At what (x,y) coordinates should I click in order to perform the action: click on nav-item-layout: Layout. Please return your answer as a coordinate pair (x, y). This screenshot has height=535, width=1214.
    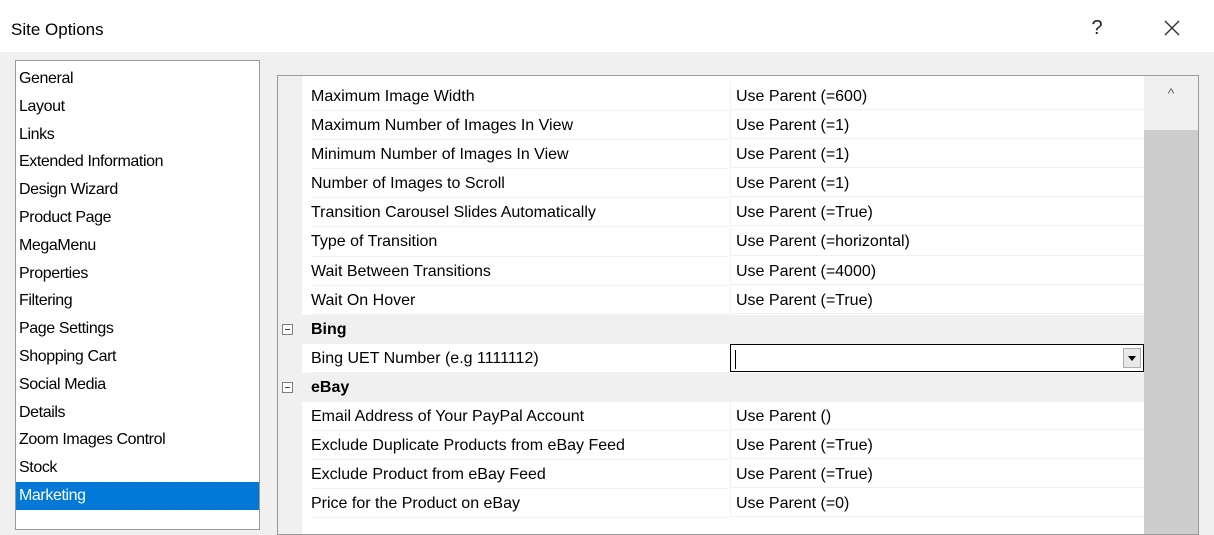
    Looking at the image, I should click on (137, 107).